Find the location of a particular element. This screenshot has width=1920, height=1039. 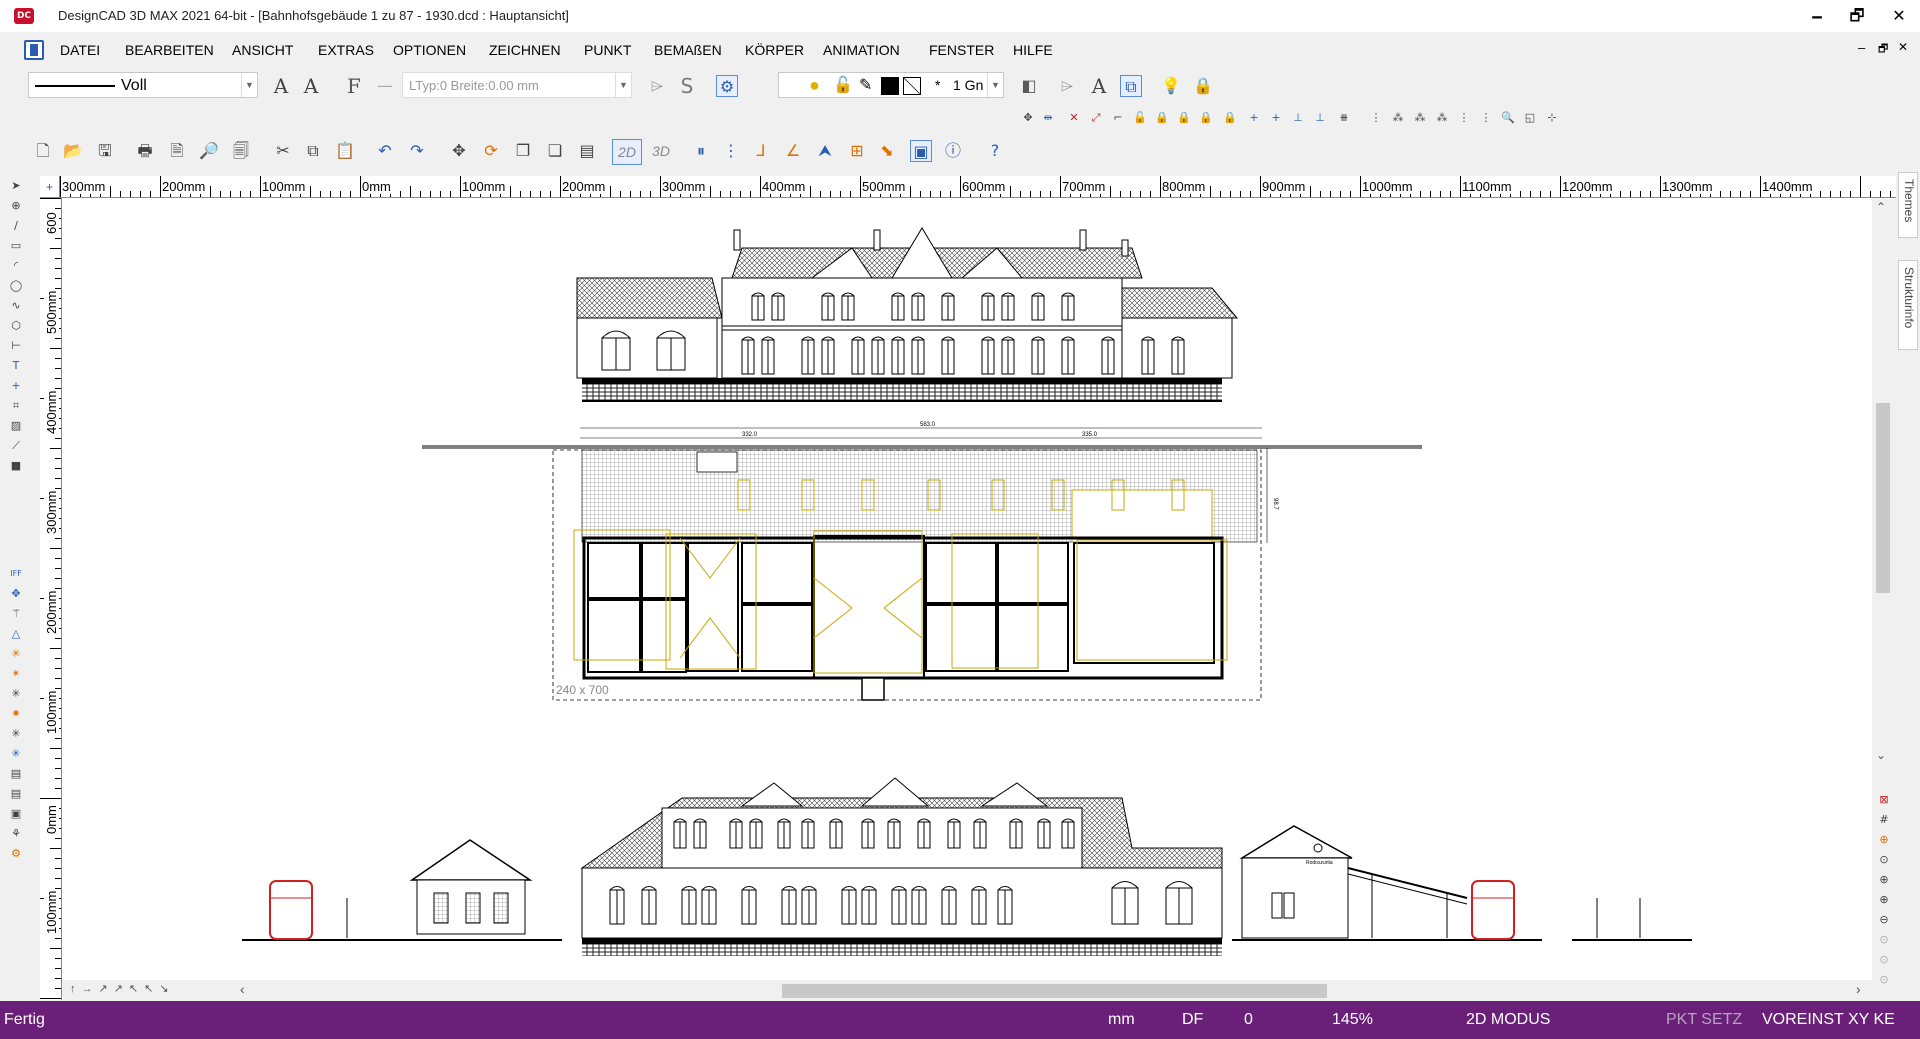

menu-animation: ANIMATION is located at coordinates (861, 50).